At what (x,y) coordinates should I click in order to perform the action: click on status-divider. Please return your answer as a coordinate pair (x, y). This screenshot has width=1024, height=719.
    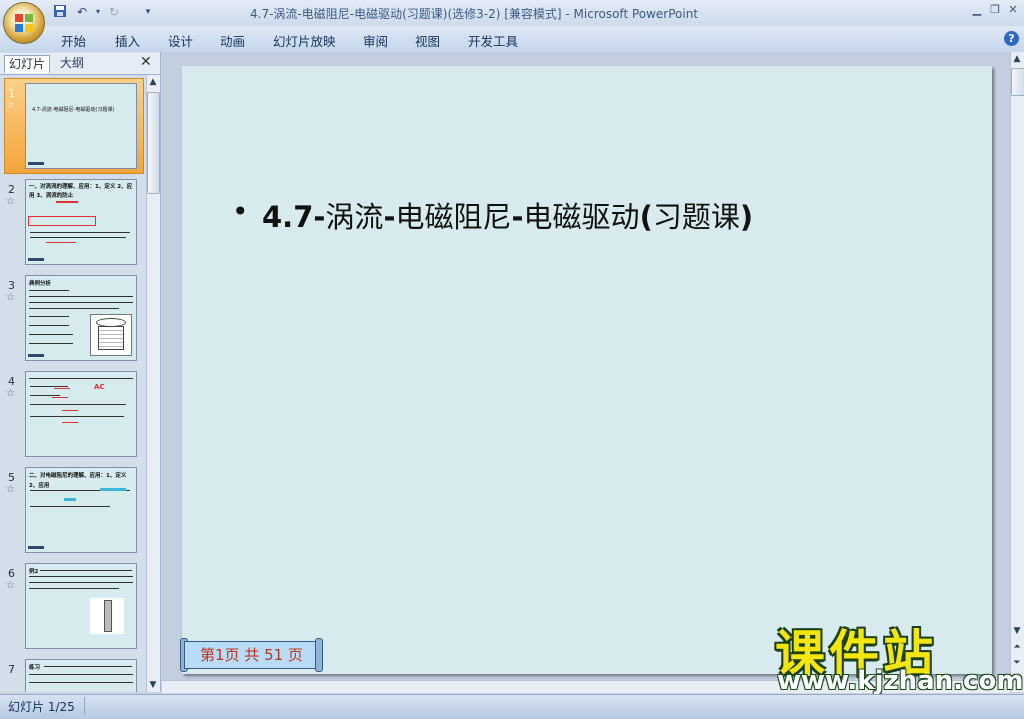
    Looking at the image, I should click on (84, 706).